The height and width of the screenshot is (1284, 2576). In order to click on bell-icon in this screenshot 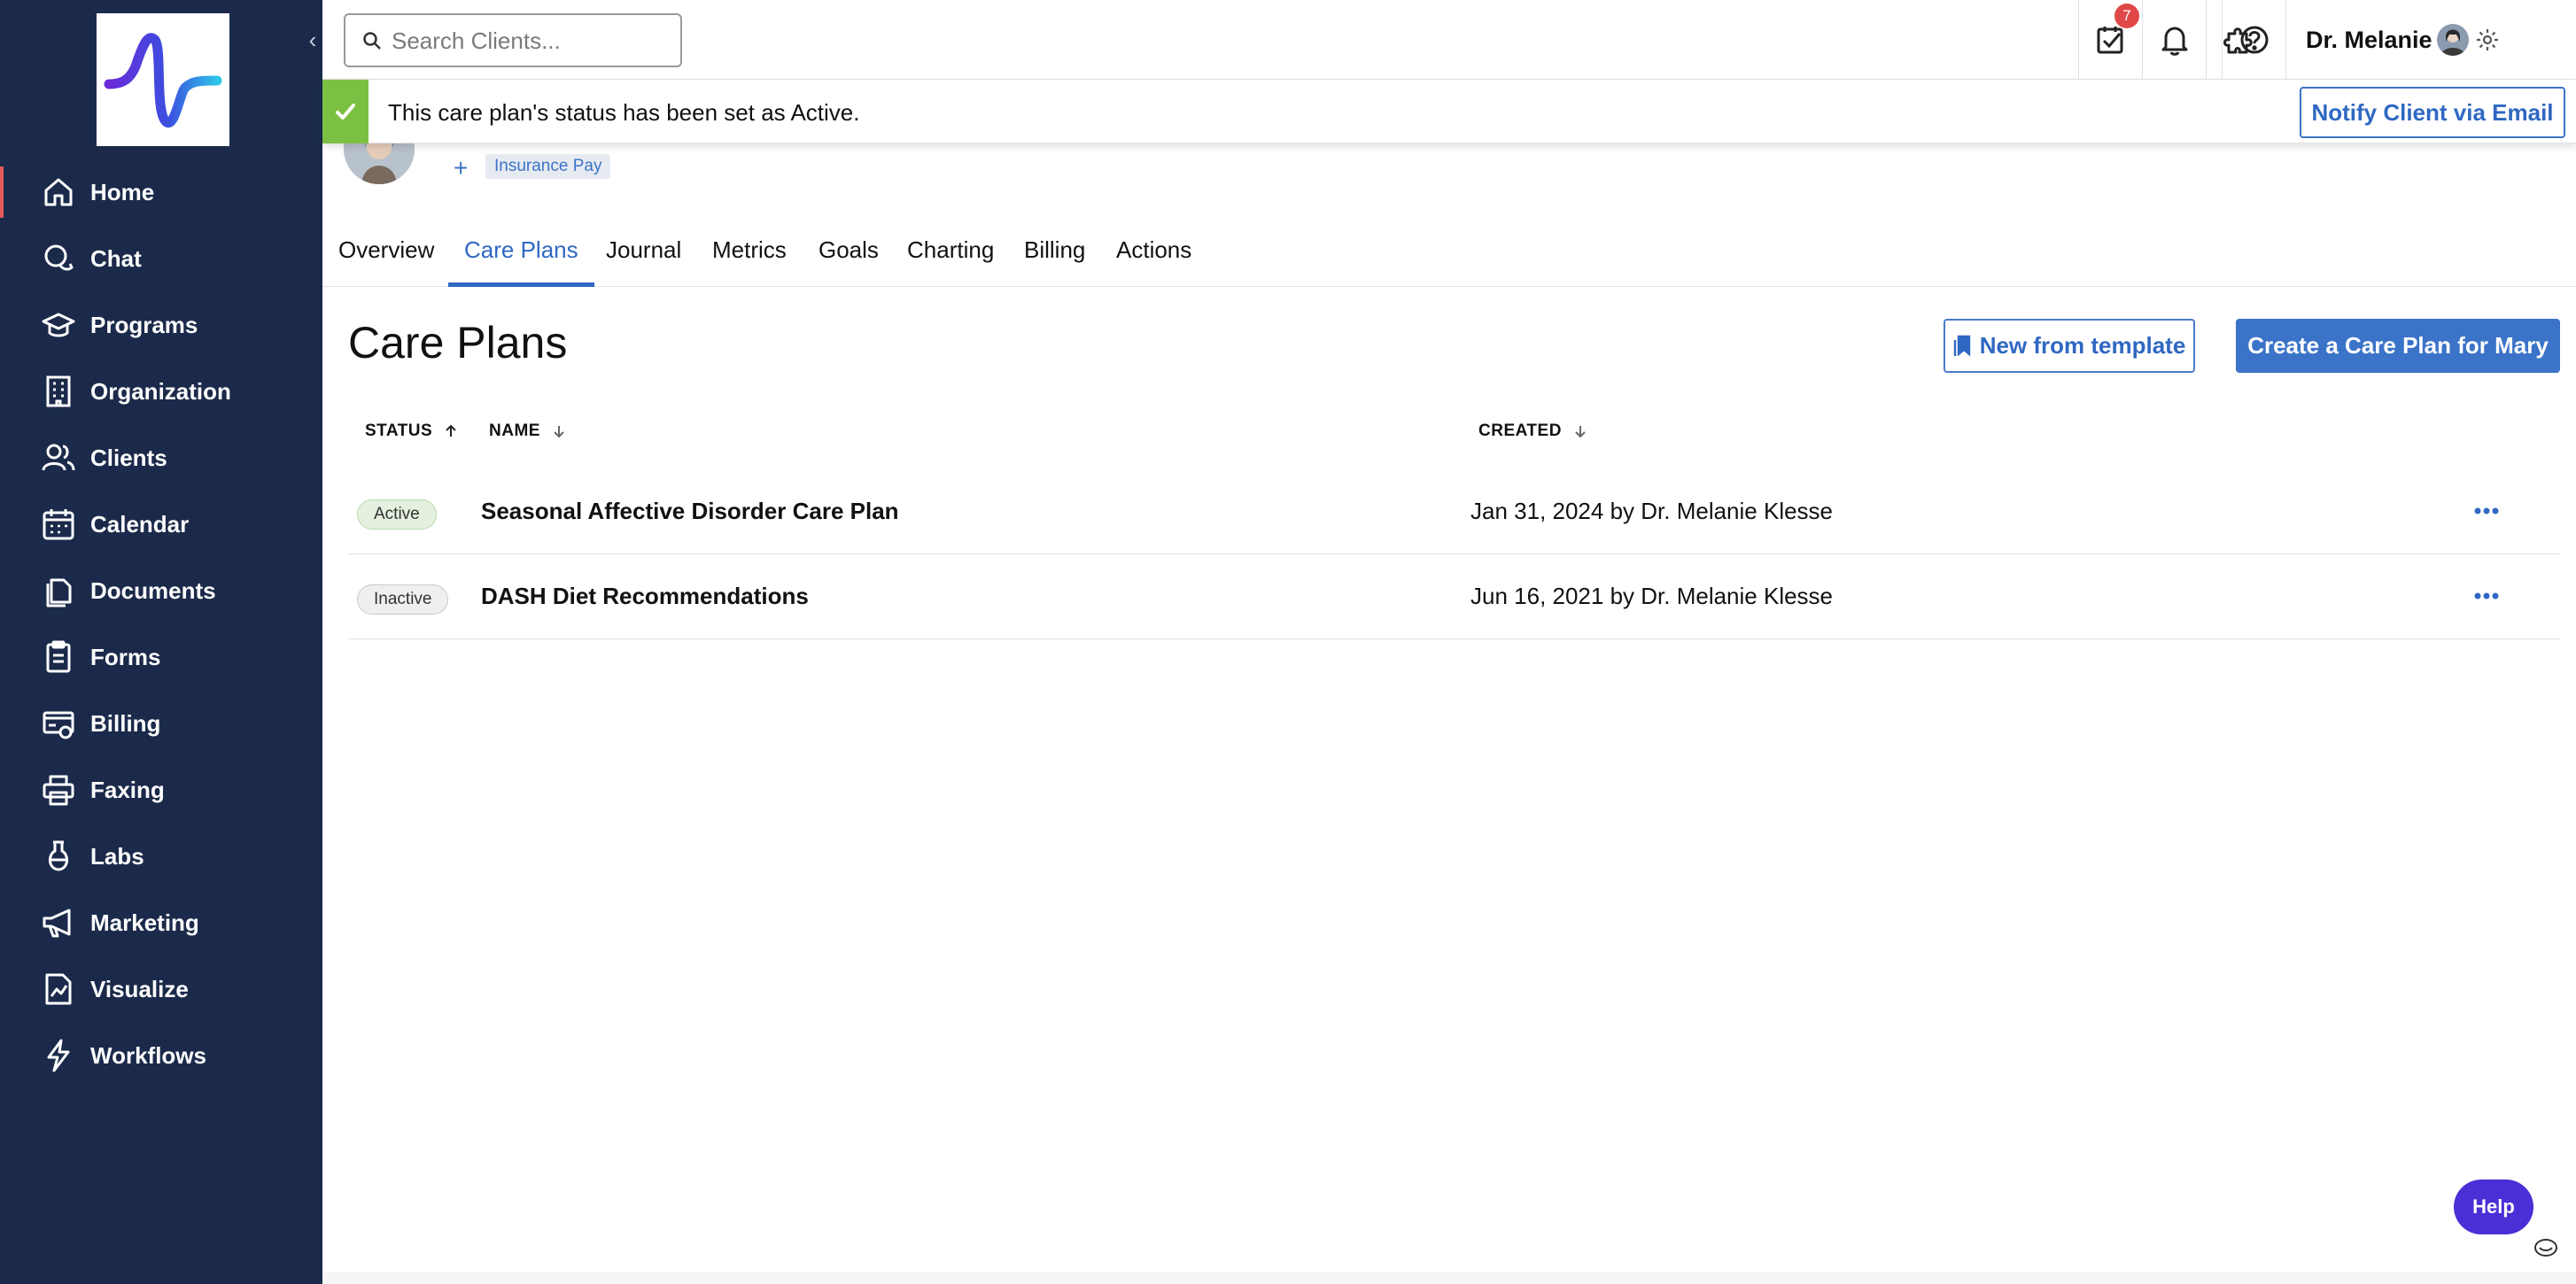, I will do `click(2174, 41)`.